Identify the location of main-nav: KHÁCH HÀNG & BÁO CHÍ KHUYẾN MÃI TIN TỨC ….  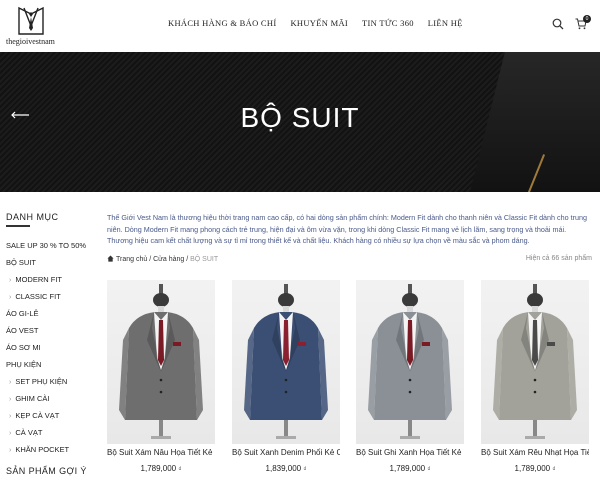
(322, 23).